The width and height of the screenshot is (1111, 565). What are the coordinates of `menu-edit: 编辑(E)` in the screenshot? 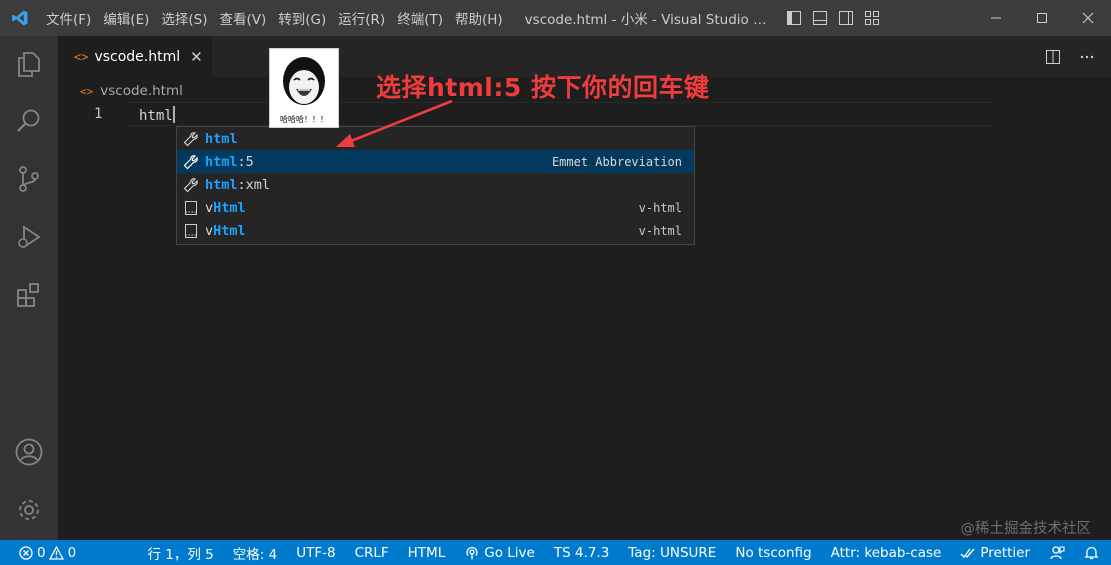 It's located at (126, 18).